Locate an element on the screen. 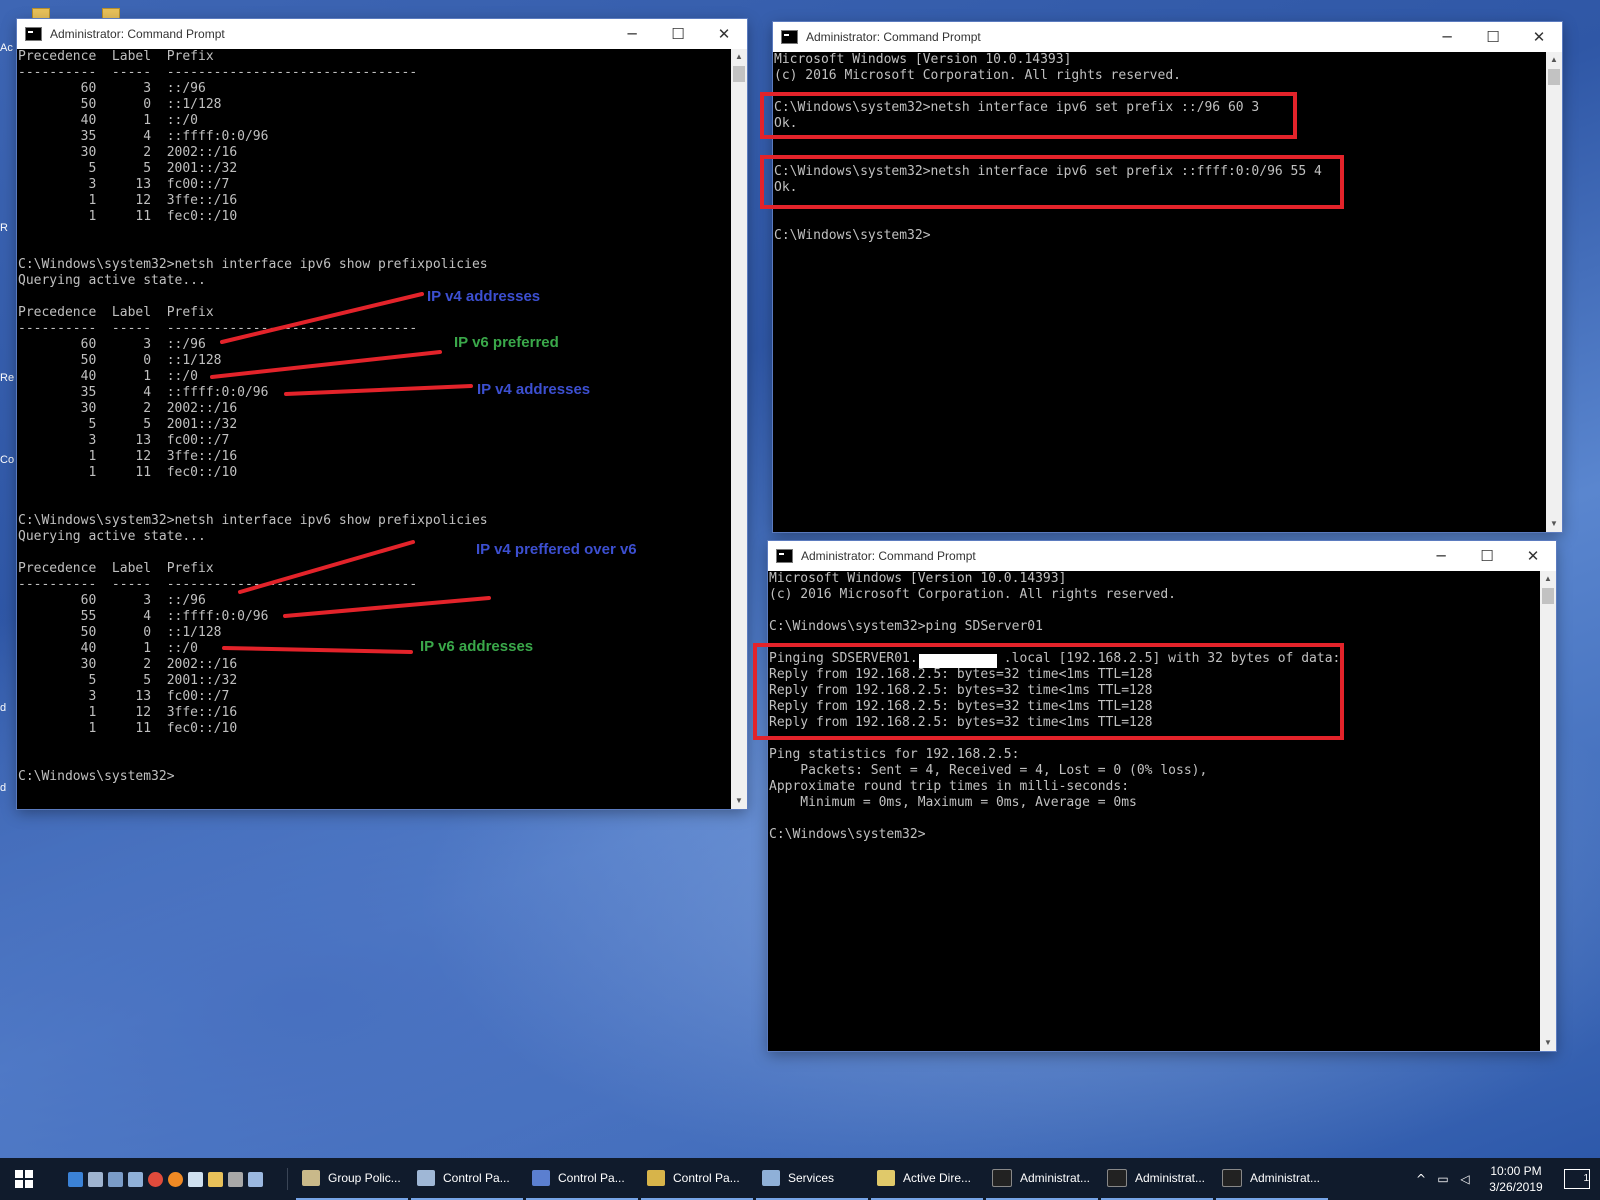 Image resolution: width=1600 pixels, height=1200 pixels. quick-launch is located at coordinates (165, 1179).